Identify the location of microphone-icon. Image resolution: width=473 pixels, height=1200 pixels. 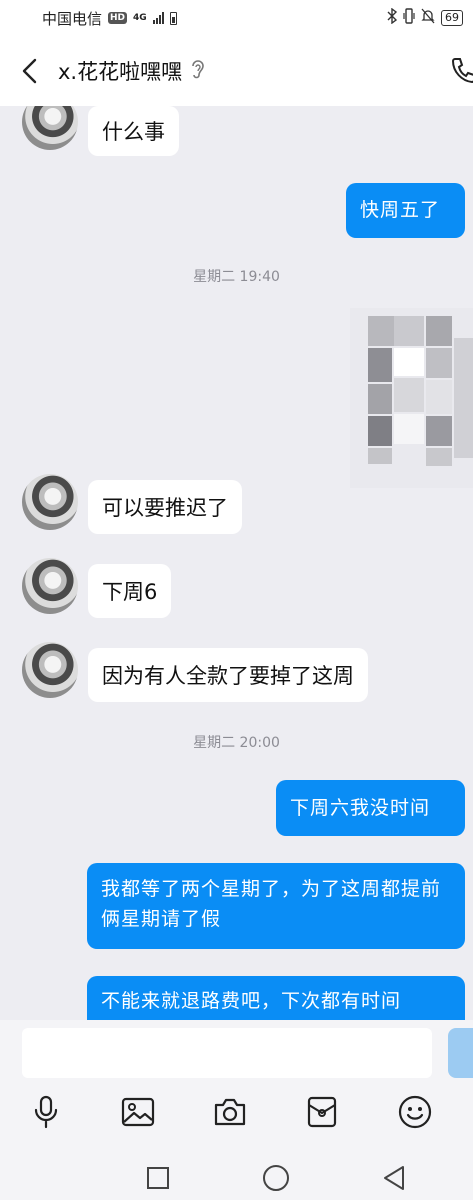
(46, 1112).